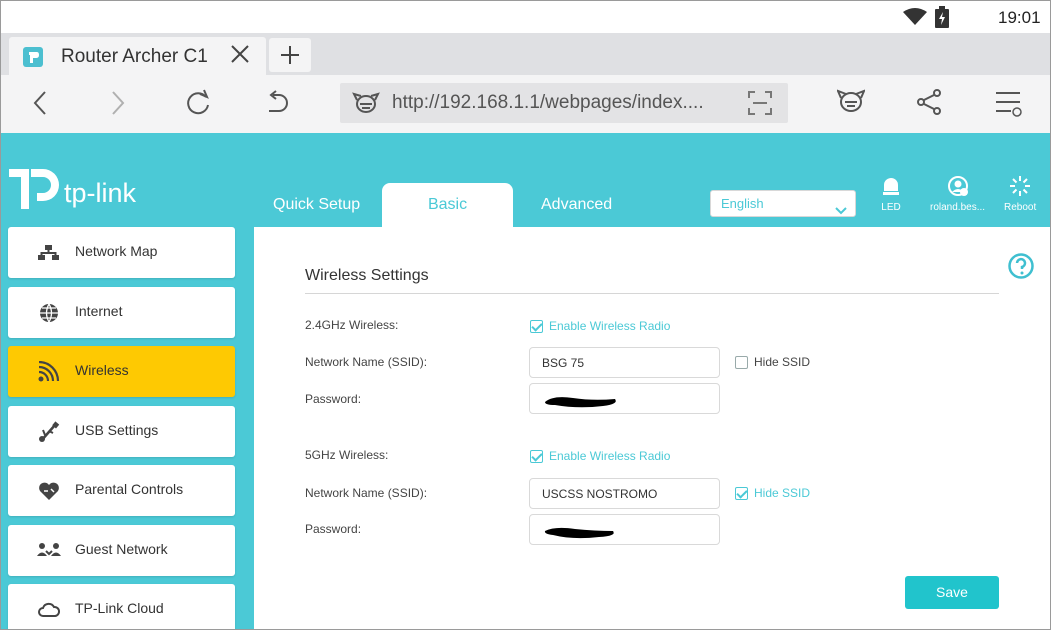  I want to click on band24-password-input, so click(624, 398).